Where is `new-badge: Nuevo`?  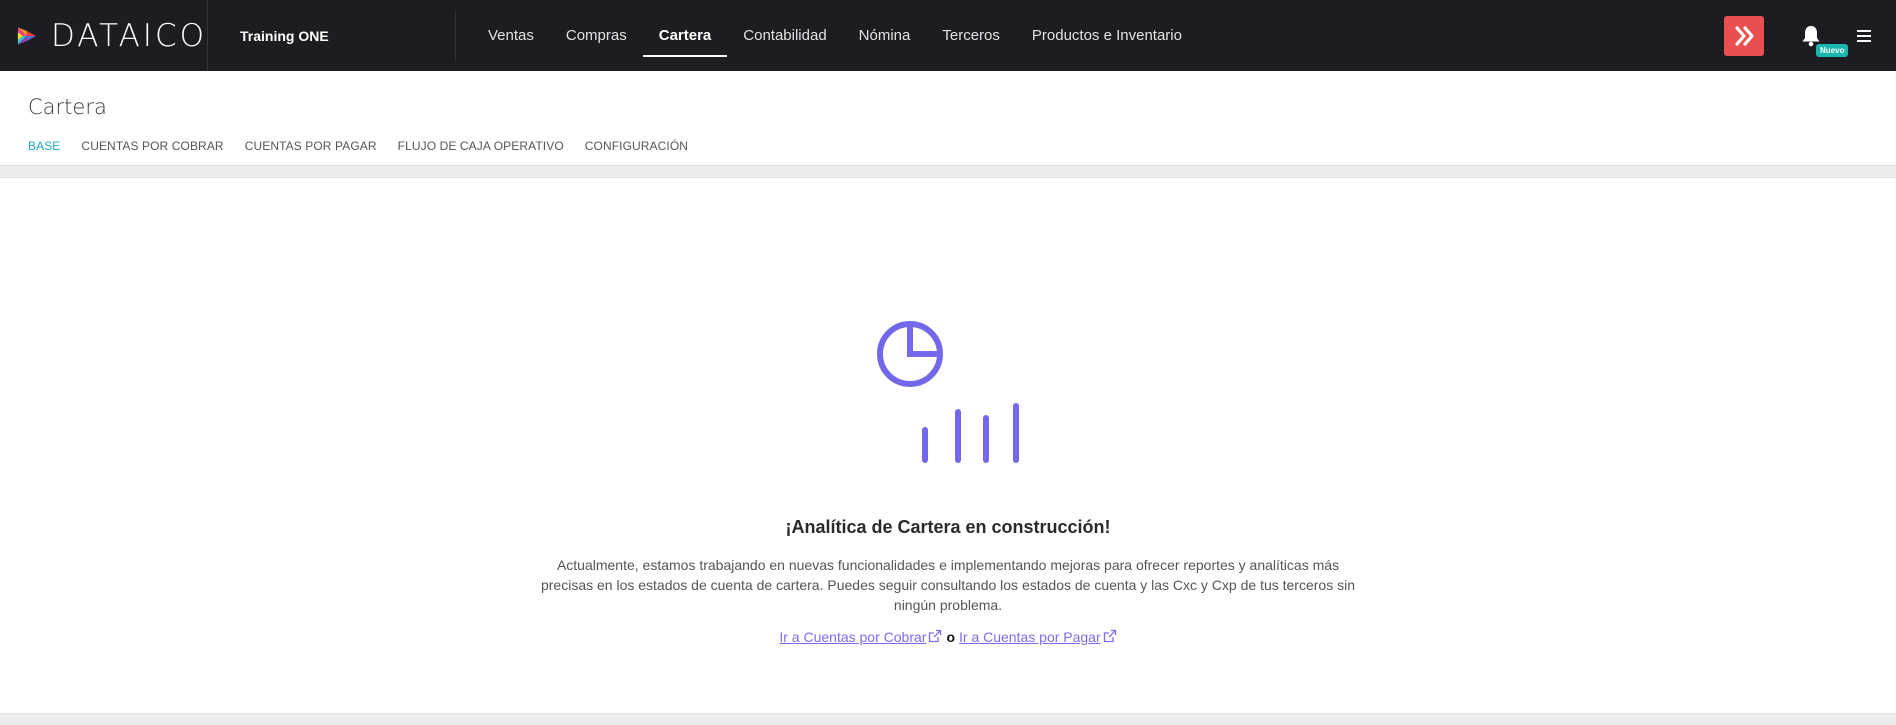
new-badge: Nuevo is located at coordinates (1832, 50).